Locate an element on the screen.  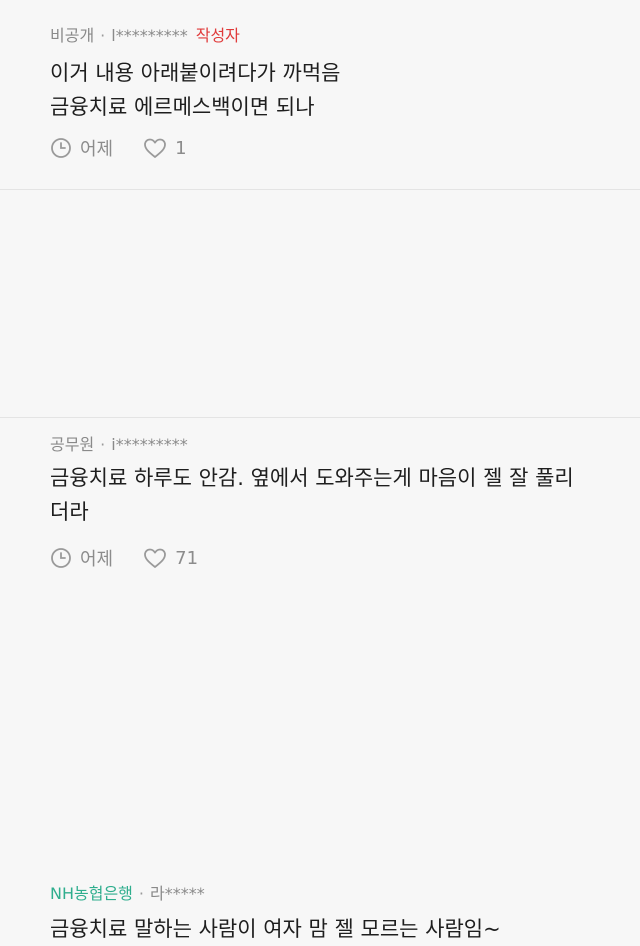
comment-body: 금융치료 말하는 사람이 여자 맘 젤 모르는 사람임~ is located at coordinates (275, 929).